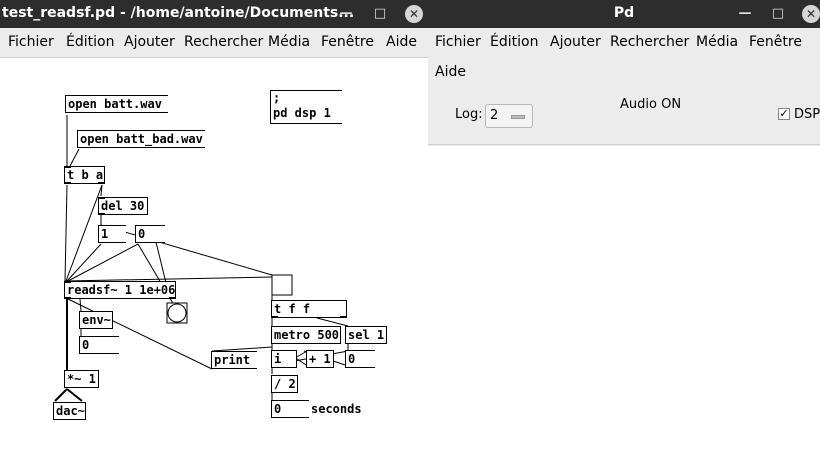 Image resolution: width=820 pixels, height=452 pixels. I want to click on obj-tff-text: t f f, so click(292, 309).